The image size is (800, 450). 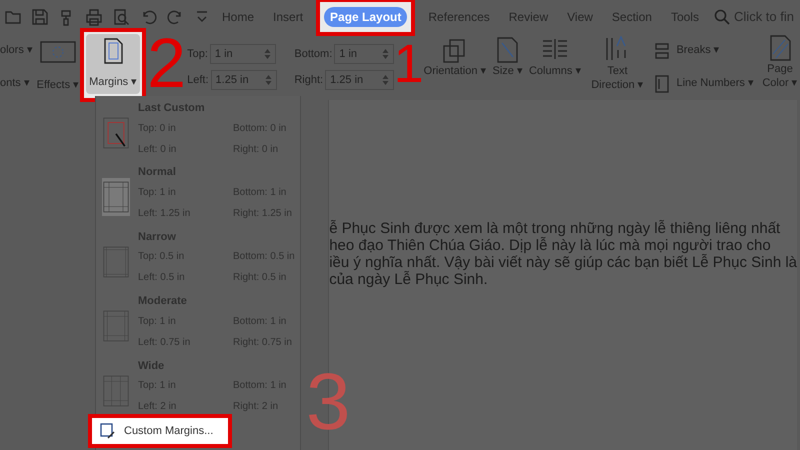 I want to click on ribbon-button: Text Direction ▾, so click(x=617, y=78).